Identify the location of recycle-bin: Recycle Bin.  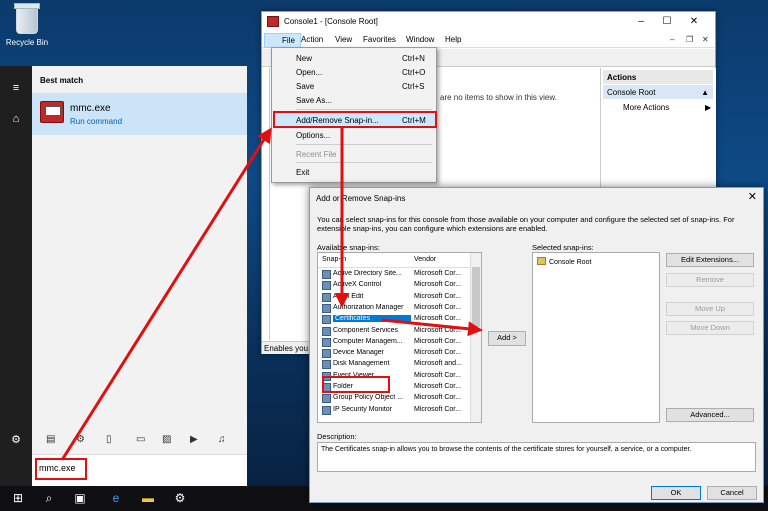
(27, 28).